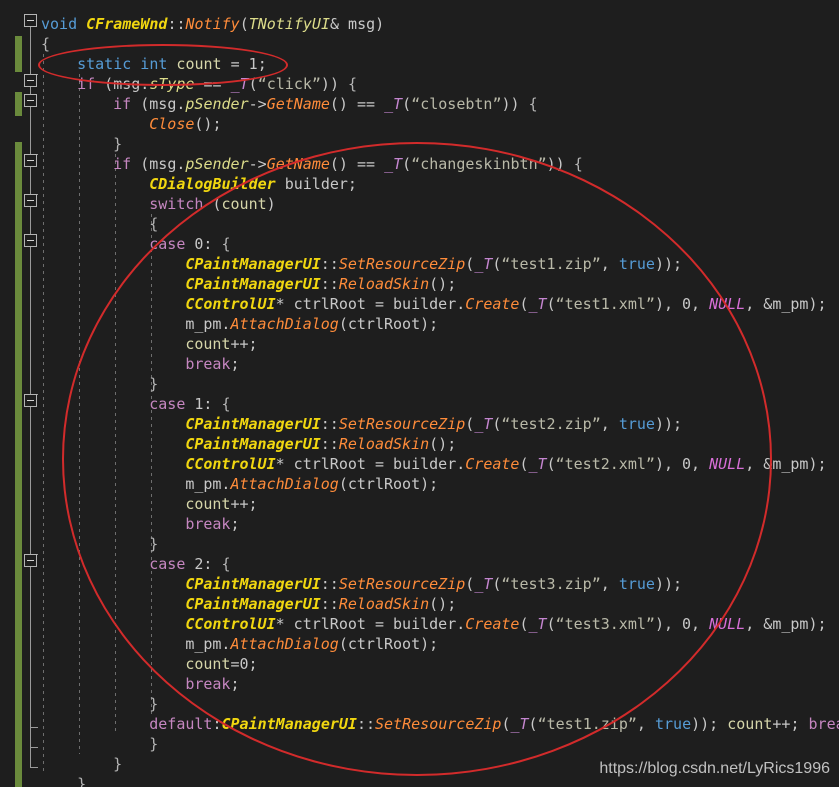 The height and width of the screenshot is (787, 839). I want to click on fold-region-end-tick, so click(34, 767).